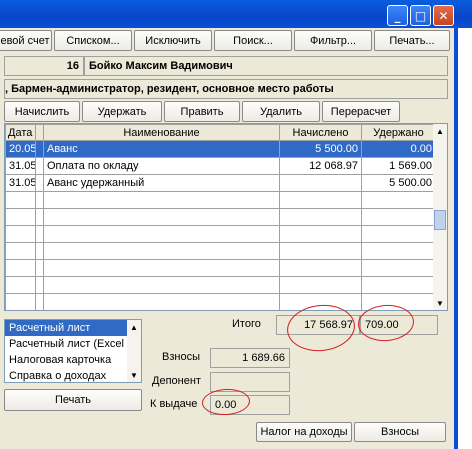 This screenshot has height=449, width=472. Describe the element at coordinates (73, 344) in the screenshot. I see `list-item: Расчетный лист (Excel` at that location.